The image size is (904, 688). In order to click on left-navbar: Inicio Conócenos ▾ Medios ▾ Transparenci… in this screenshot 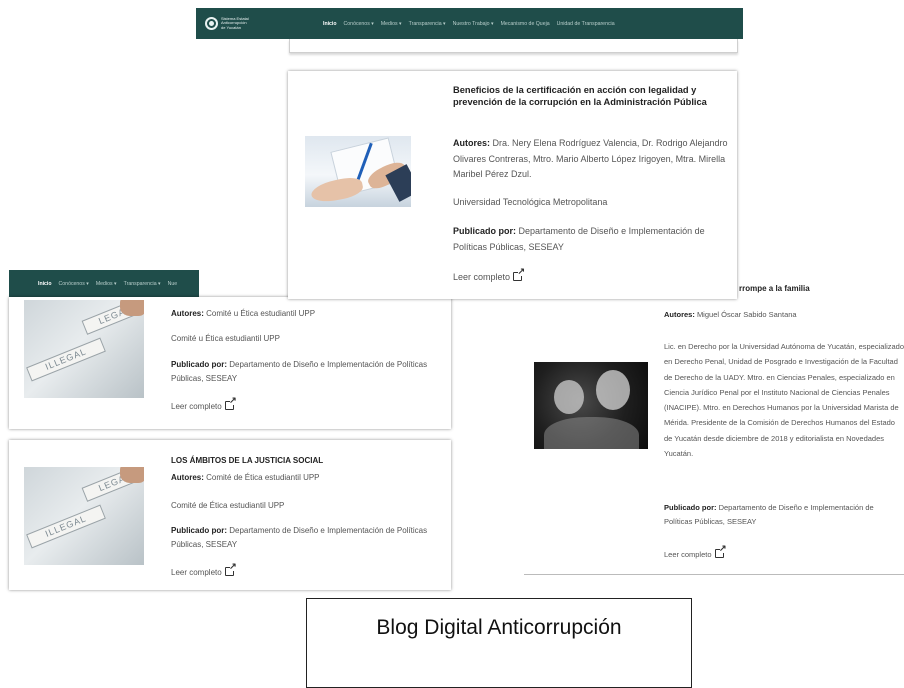, I will do `click(104, 283)`.